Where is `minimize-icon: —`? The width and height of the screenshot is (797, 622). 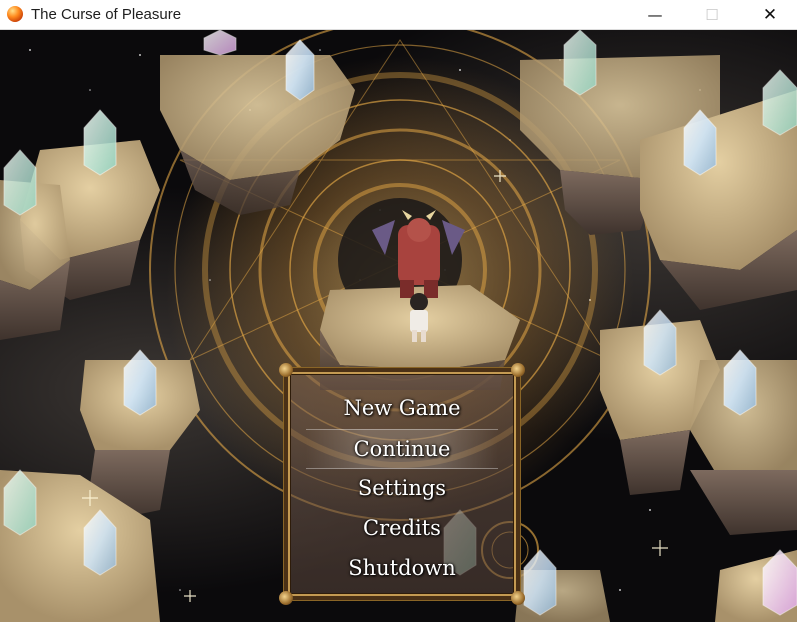
minimize-icon: — is located at coordinates (655, 15).